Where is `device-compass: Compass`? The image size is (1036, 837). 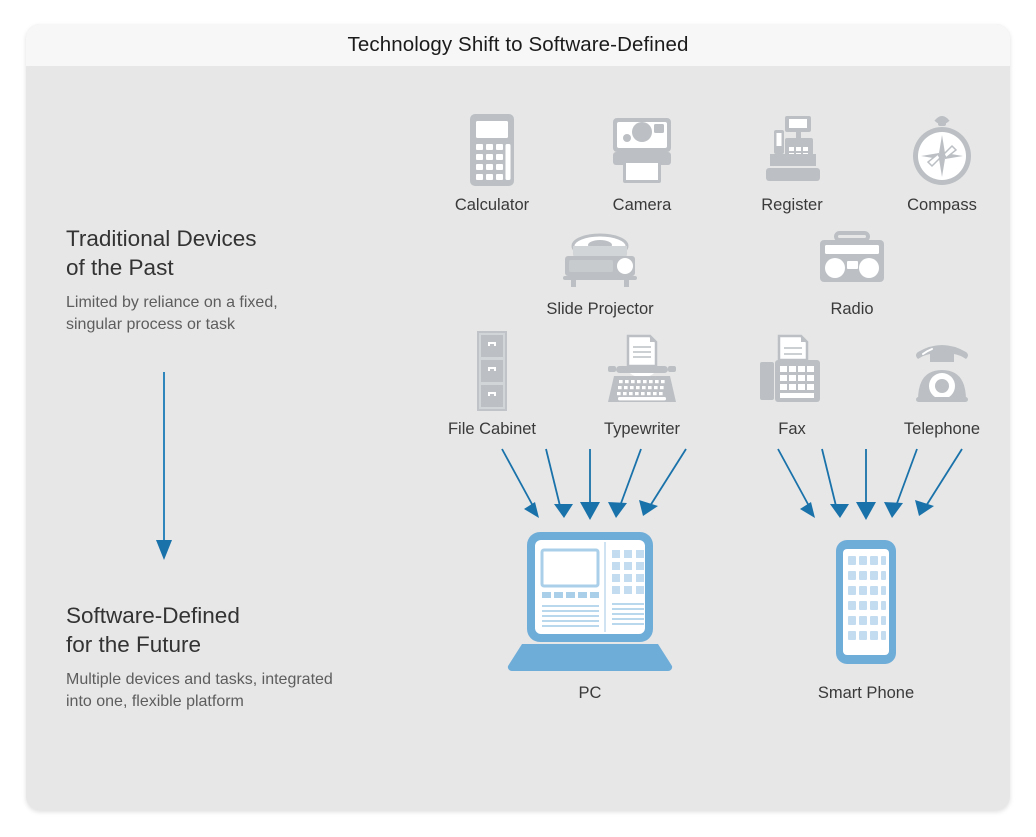
device-compass: Compass is located at coordinates (942, 163).